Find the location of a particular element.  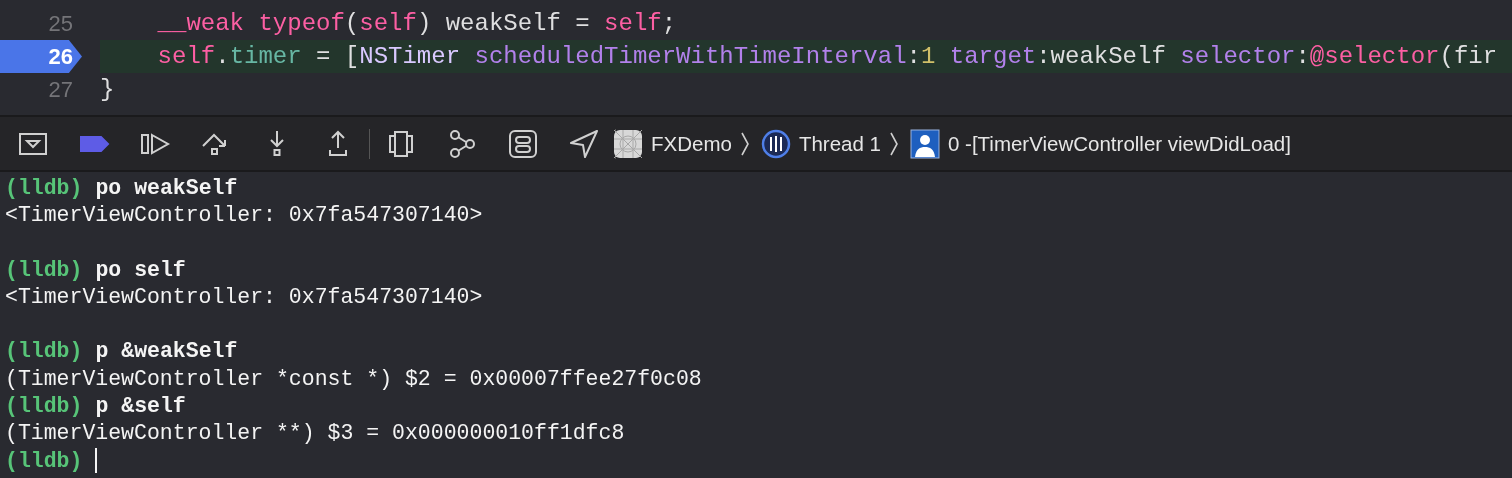

line-number: 25 is located at coordinates (60, 23).